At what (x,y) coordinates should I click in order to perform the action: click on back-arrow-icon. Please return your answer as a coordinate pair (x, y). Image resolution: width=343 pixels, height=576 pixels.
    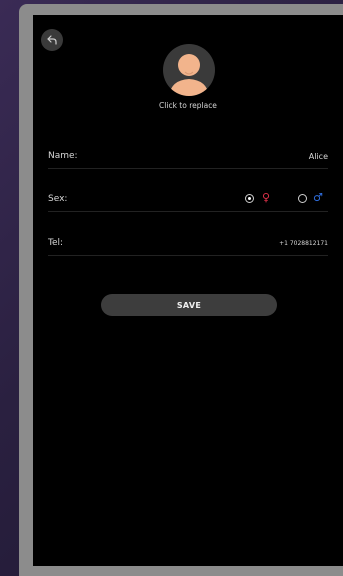
    Looking at the image, I should click on (52, 40).